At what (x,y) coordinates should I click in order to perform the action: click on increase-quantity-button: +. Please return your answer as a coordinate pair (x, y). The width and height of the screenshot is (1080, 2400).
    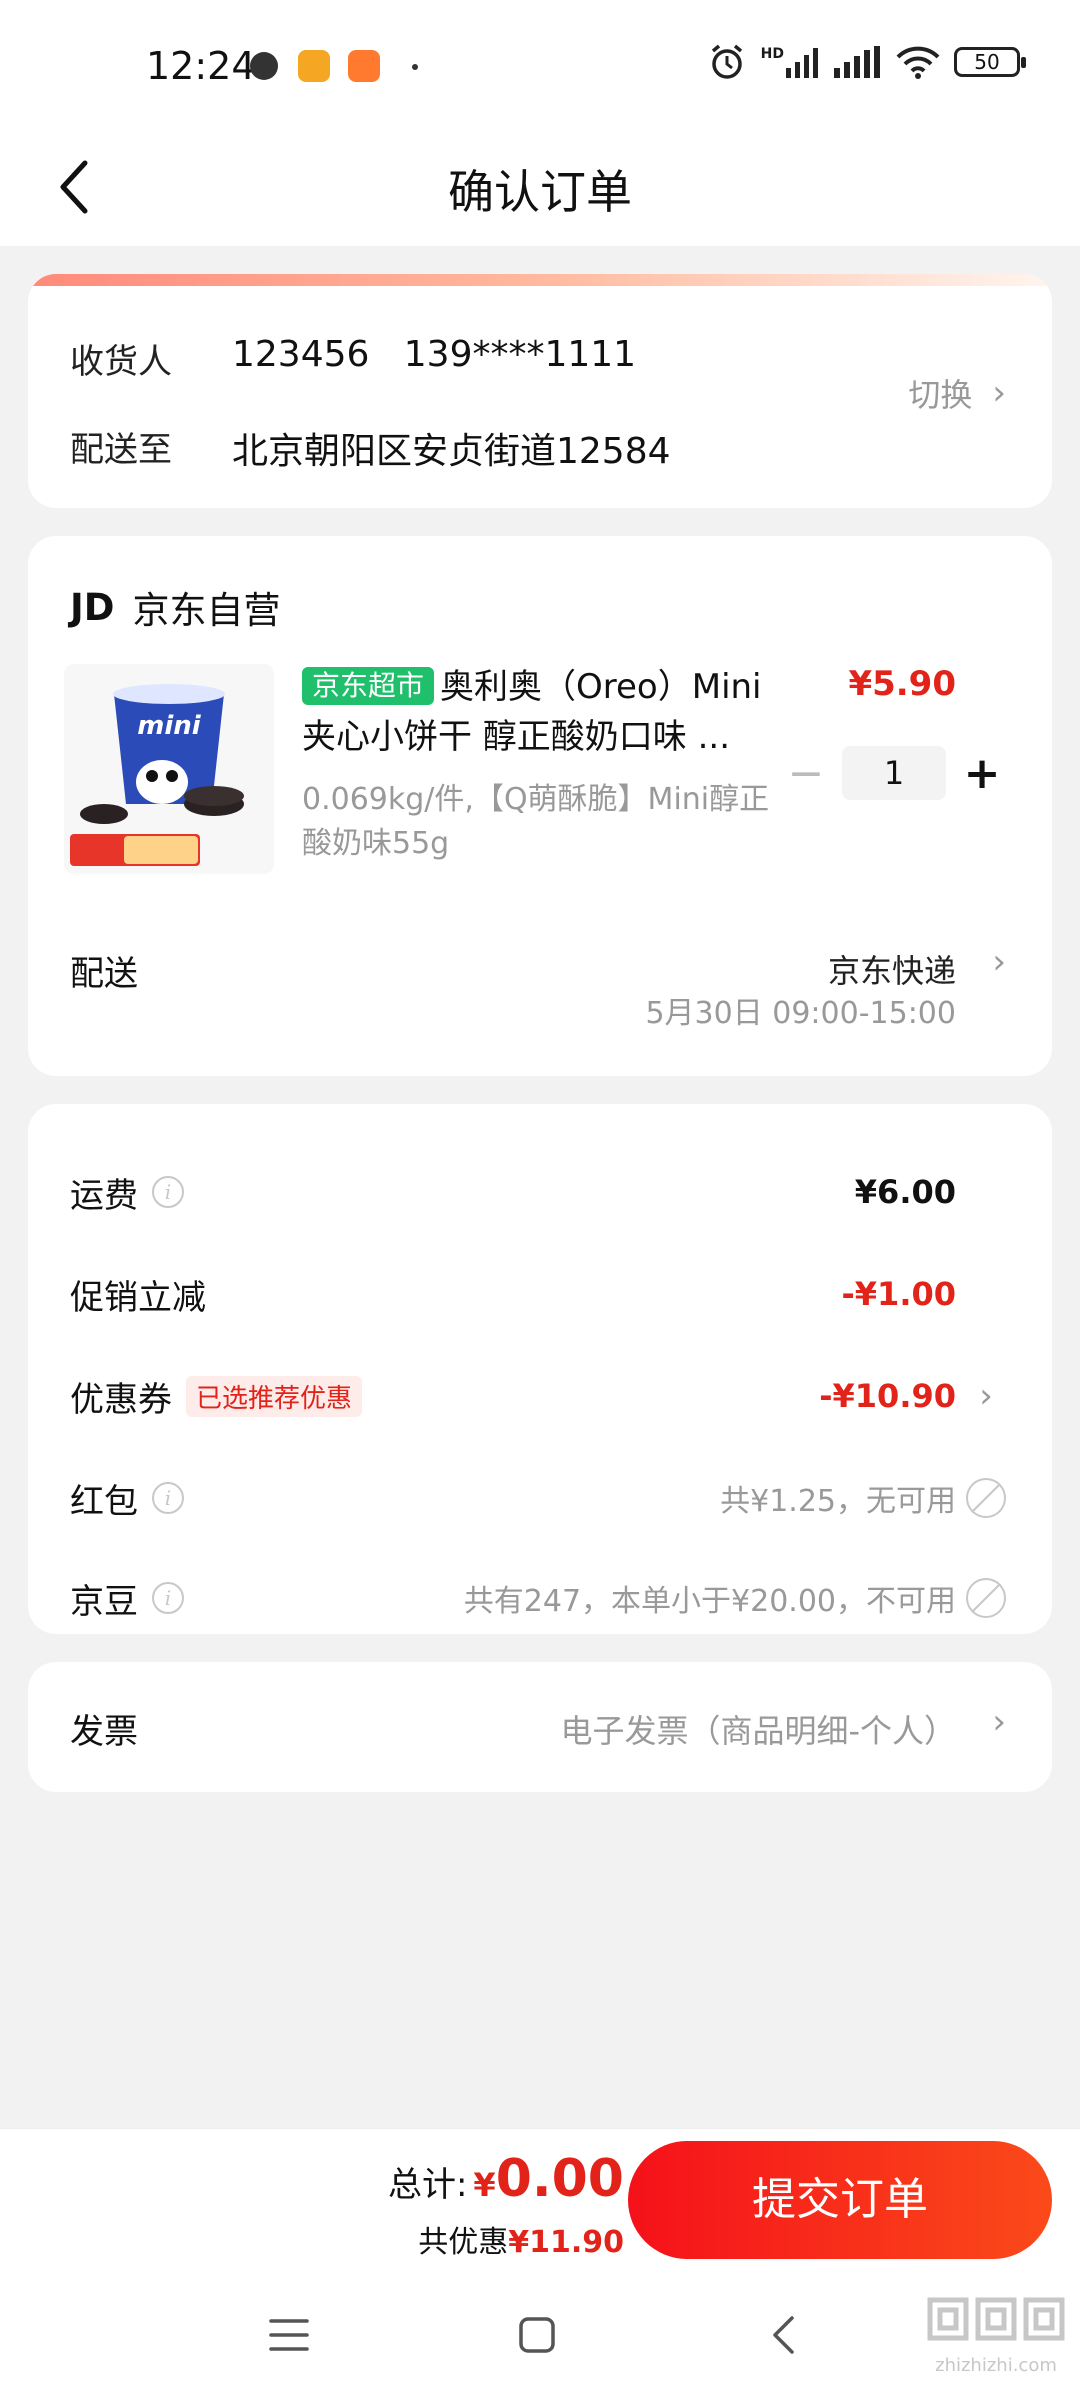
    Looking at the image, I should click on (982, 773).